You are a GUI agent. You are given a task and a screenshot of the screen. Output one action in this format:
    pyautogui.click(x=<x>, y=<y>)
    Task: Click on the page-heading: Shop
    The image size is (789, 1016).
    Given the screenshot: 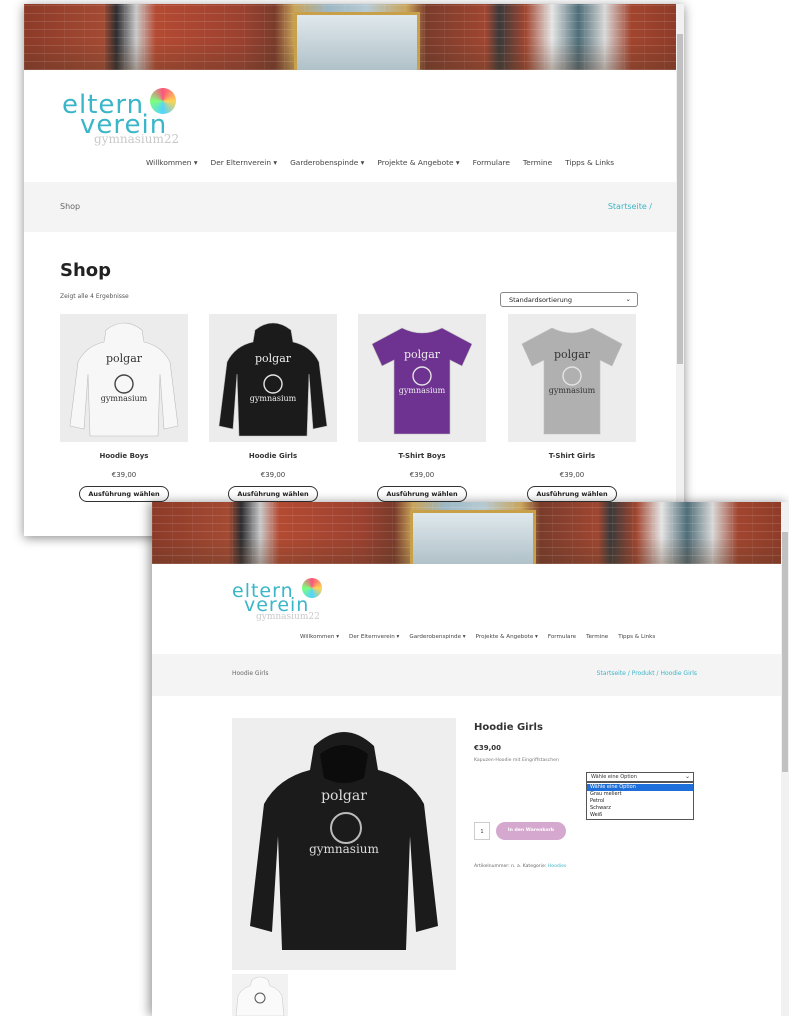 What is the action you would take?
    pyautogui.click(x=86, y=270)
    